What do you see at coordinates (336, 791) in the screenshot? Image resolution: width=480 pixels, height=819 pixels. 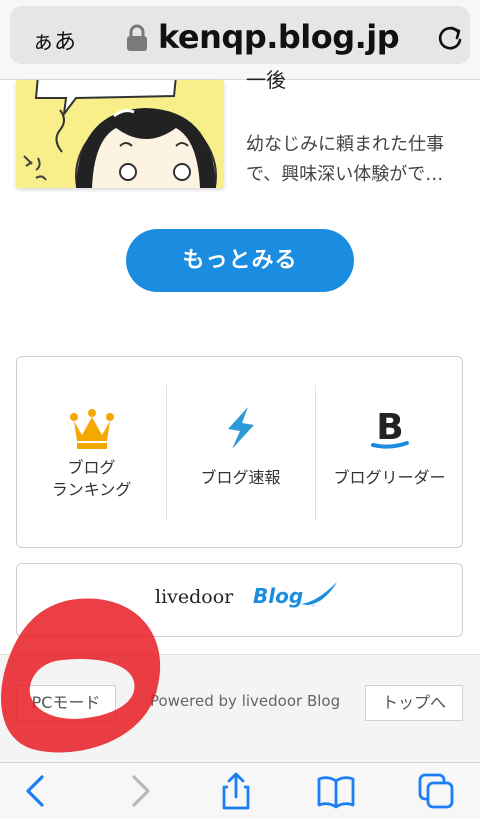 I see `bookmarks-icon` at bounding box center [336, 791].